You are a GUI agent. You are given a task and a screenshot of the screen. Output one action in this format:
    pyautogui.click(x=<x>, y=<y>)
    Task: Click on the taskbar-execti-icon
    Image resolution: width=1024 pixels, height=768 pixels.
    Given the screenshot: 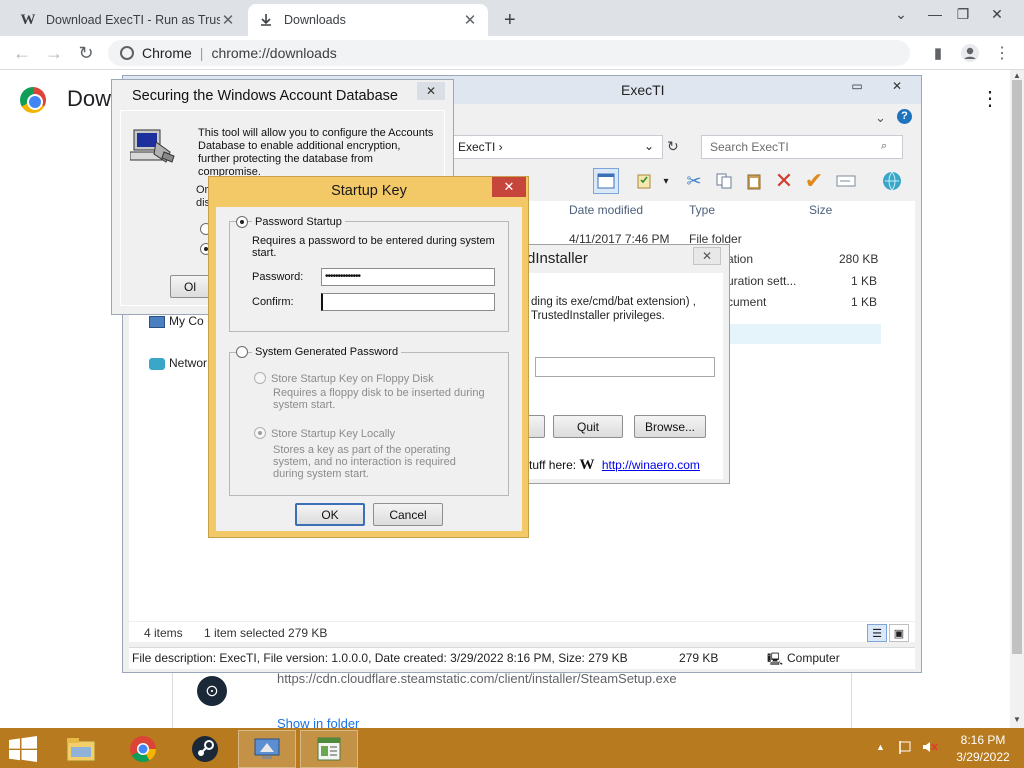 What is the action you would take?
    pyautogui.click(x=329, y=749)
    